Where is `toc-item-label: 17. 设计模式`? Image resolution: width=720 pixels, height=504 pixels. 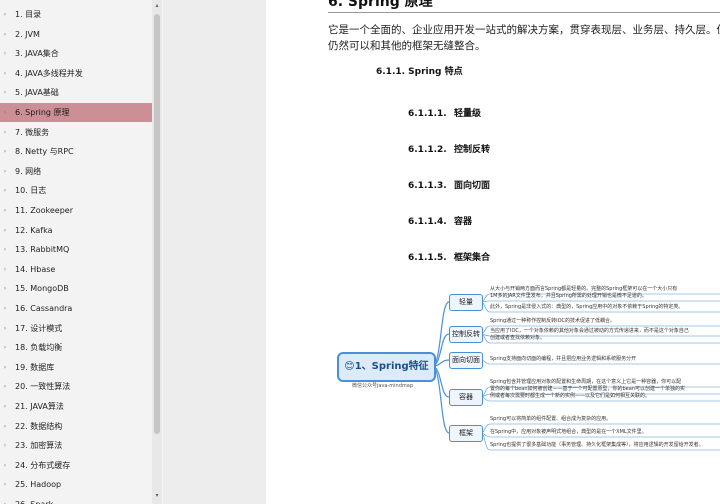
toc-item-label: 17. 设计模式 is located at coordinates (39, 328).